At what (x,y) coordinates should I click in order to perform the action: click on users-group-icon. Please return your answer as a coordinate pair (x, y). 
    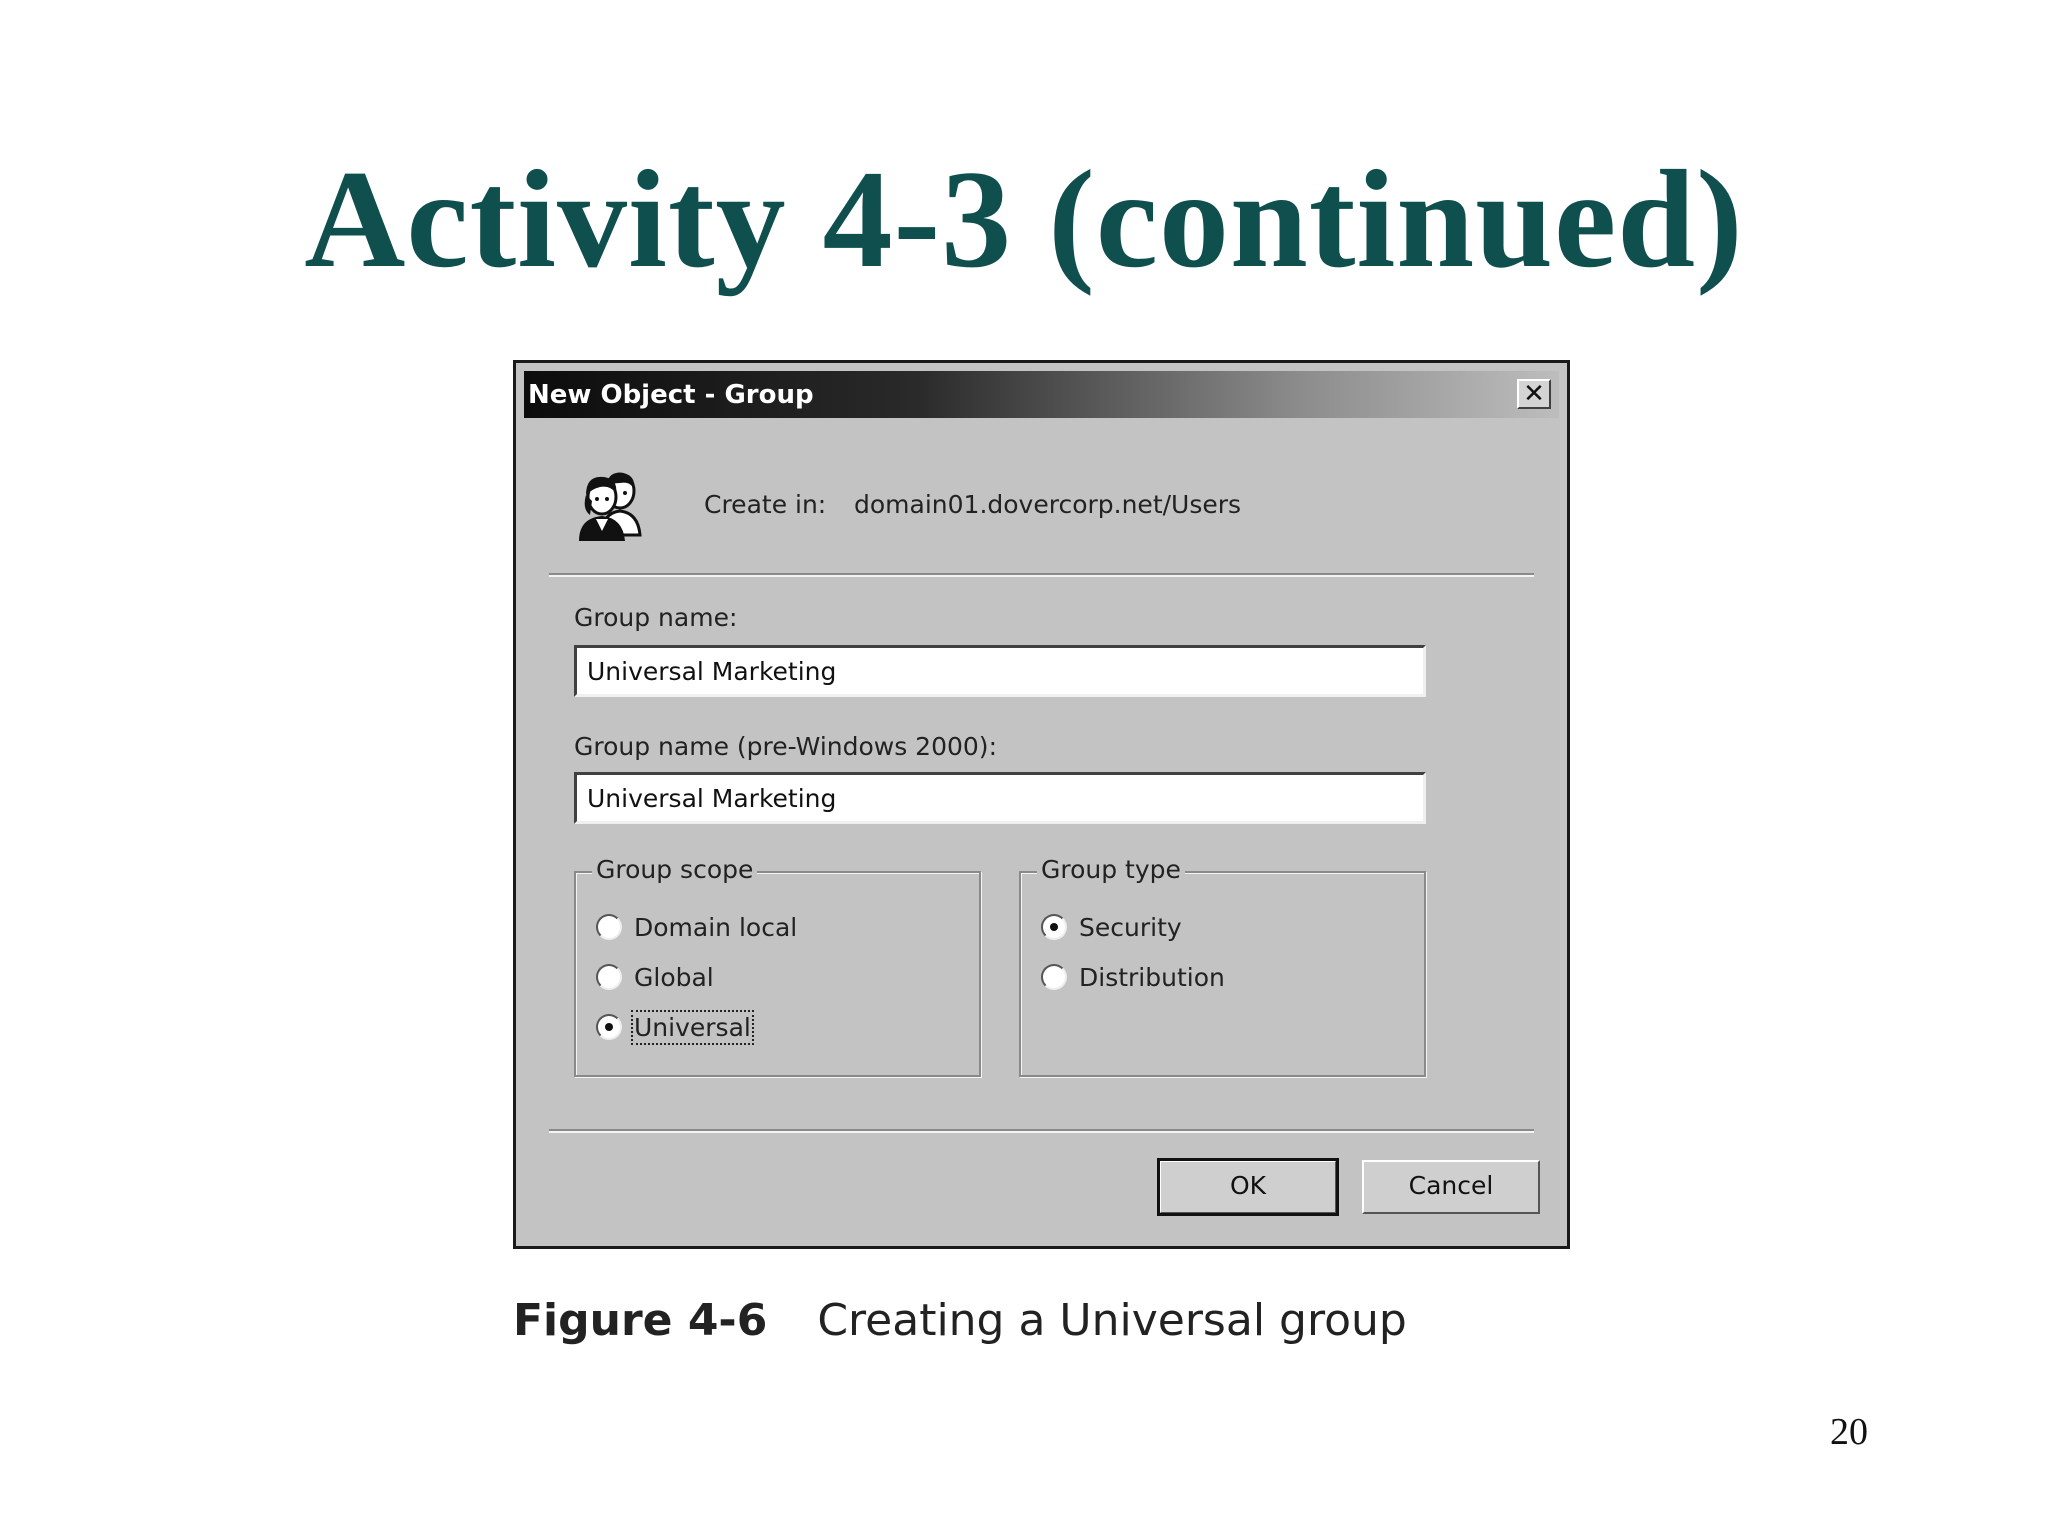
    Looking at the image, I should click on (610, 506).